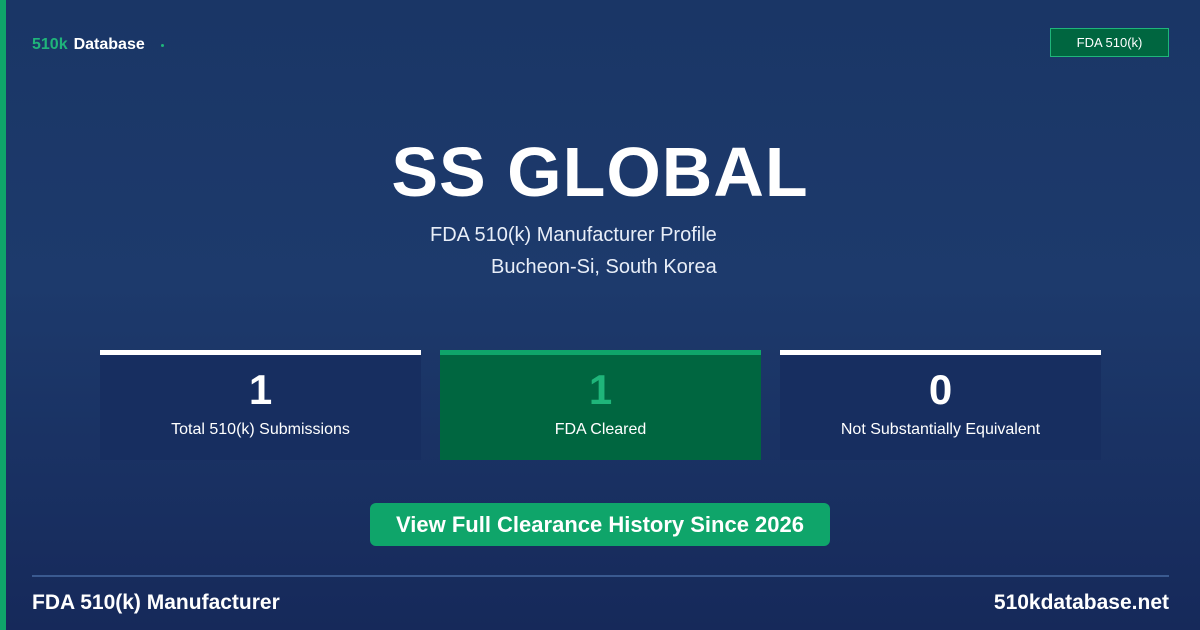  I want to click on stat-card-total-submissions: 1 Total 510(k) Submissions, so click(260, 405).